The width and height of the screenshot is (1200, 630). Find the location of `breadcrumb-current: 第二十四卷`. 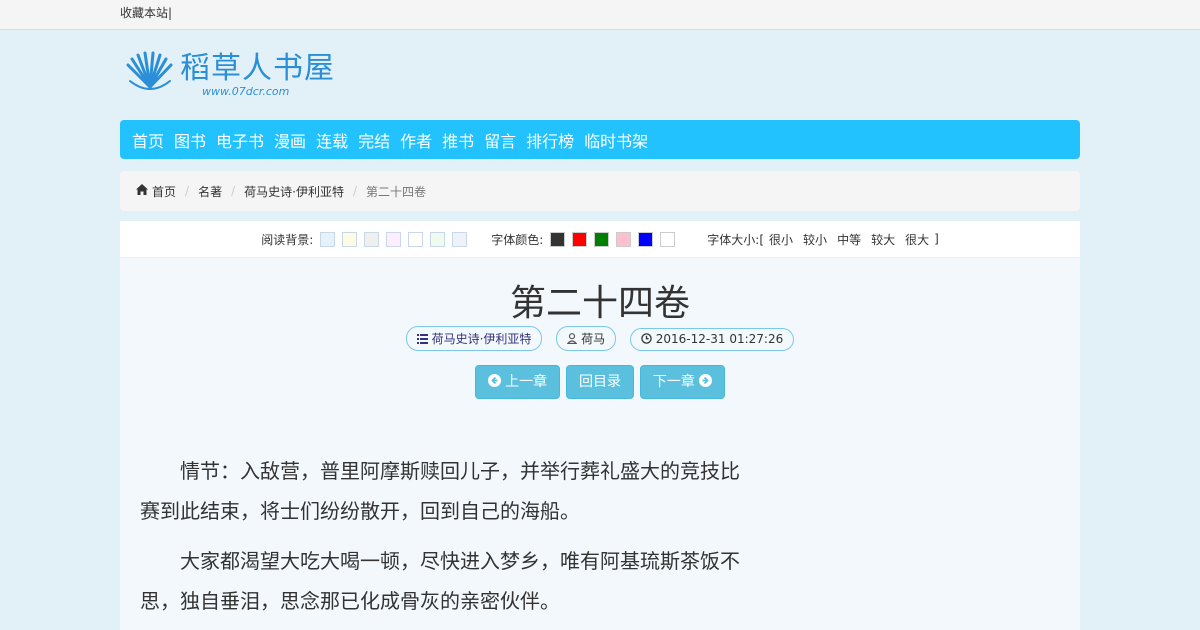

breadcrumb-current: 第二十四卷 is located at coordinates (396, 191).